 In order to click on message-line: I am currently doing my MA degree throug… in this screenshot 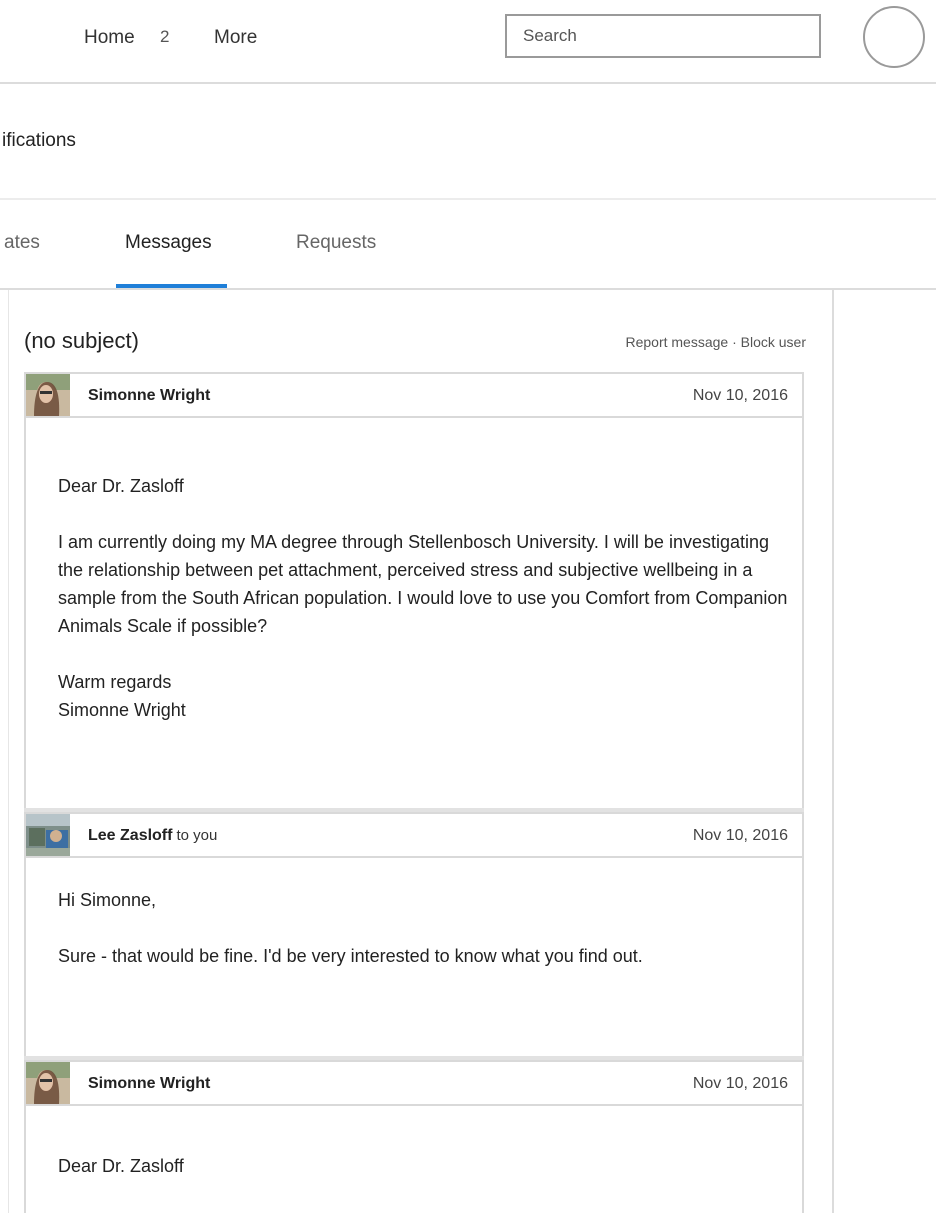, I will do `click(423, 584)`.